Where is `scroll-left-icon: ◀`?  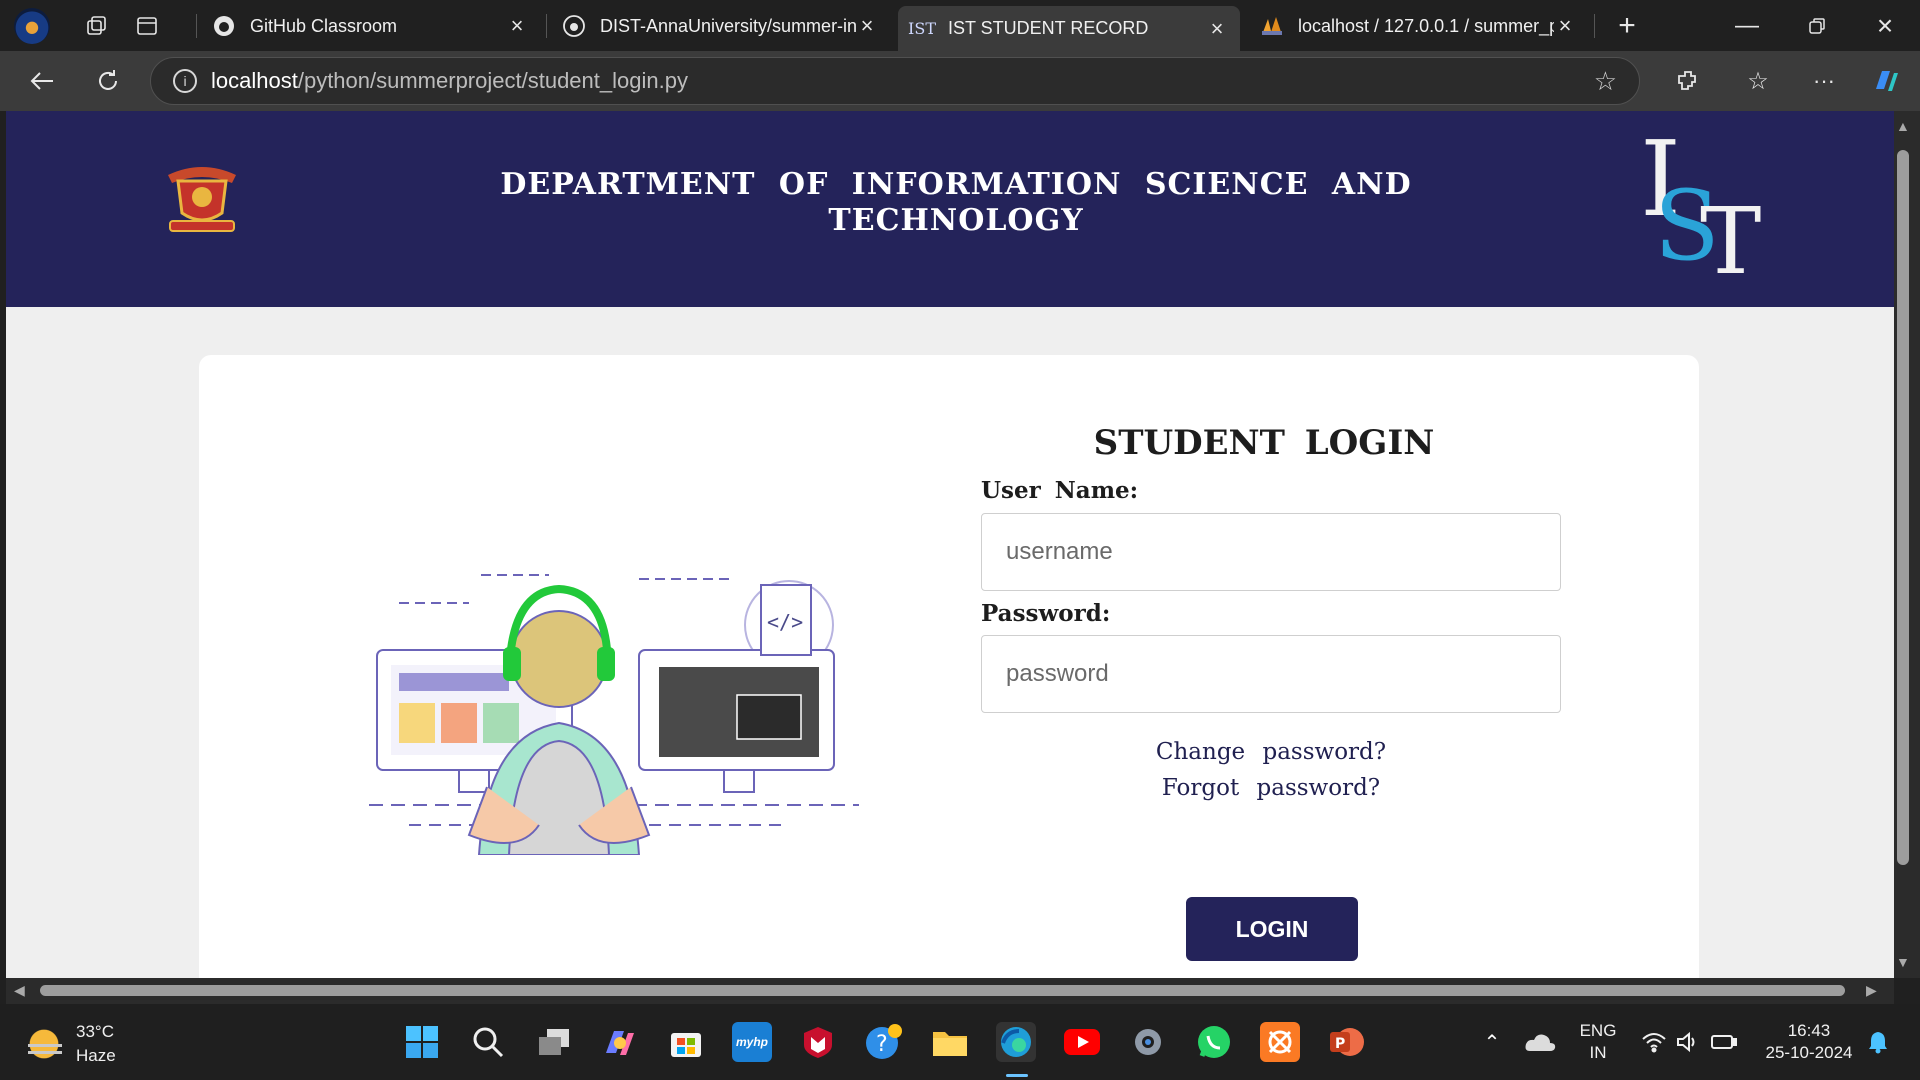 scroll-left-icon: ◀ is located at coordinates (19, 990).